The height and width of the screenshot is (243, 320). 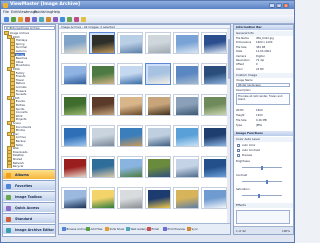 I want to click on close-icon: ×, so click(x=286, y=5).